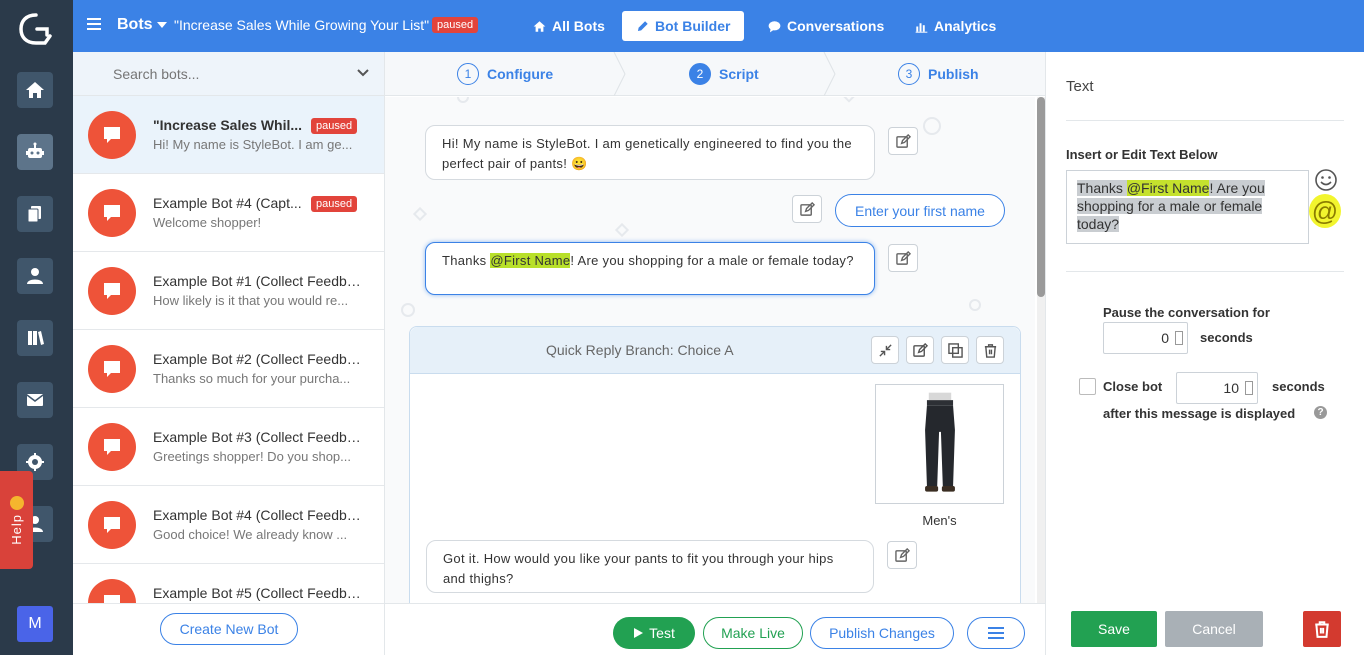 This screenshot has width=1364, height=655. Describe the element at coordinates (955, 350) in the screenshot. I see `copy-branch-button` at that location.